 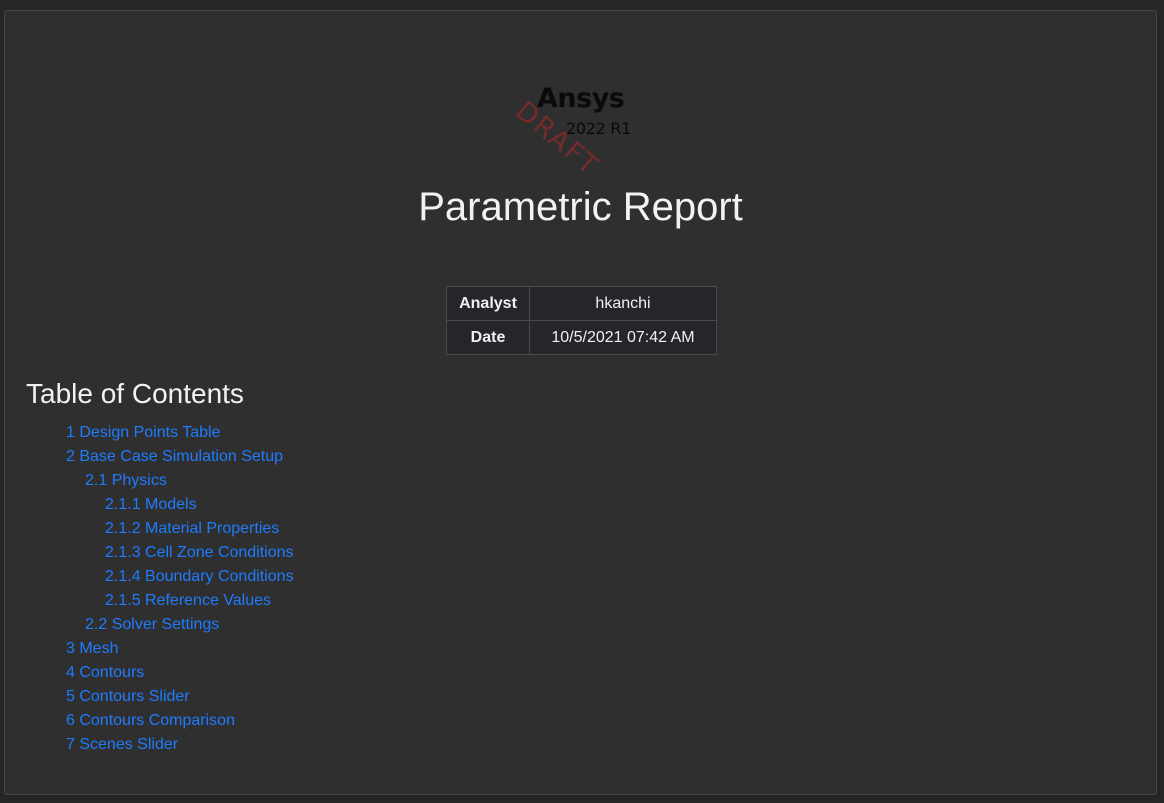 I want to click on toc-link-boundary-conditions: 2.1.4 Boundary Conditions, so click(x=149, y=577).